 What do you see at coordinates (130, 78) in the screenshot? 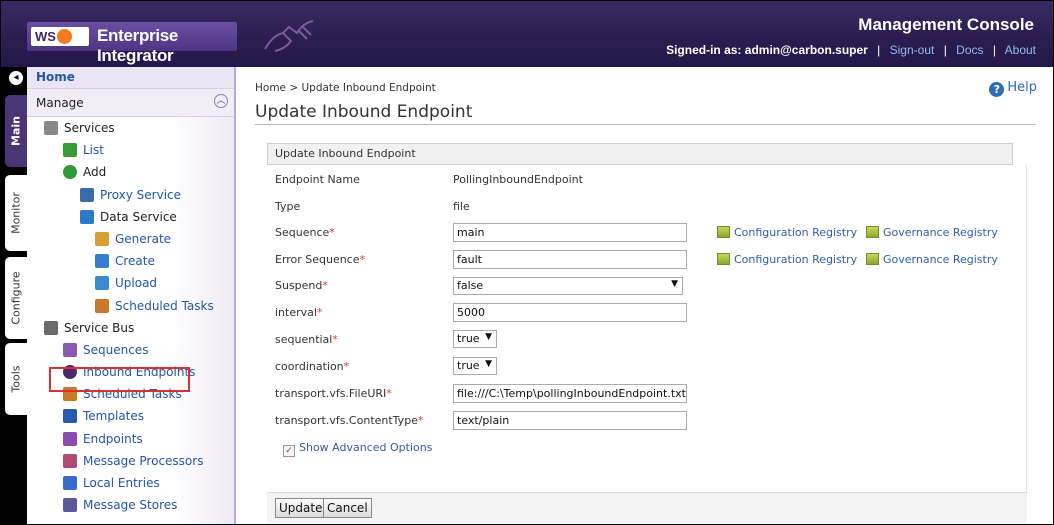
I see `sidebar-home: Home` at bounding box center [130, 78].